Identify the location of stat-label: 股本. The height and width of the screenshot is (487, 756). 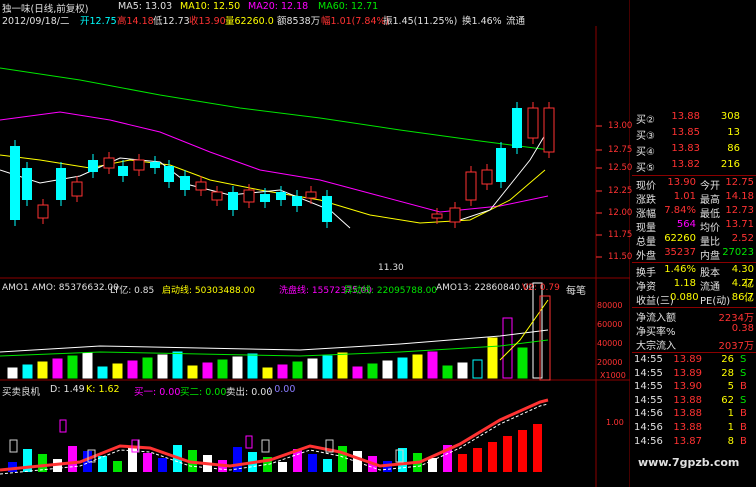
(710, 273).